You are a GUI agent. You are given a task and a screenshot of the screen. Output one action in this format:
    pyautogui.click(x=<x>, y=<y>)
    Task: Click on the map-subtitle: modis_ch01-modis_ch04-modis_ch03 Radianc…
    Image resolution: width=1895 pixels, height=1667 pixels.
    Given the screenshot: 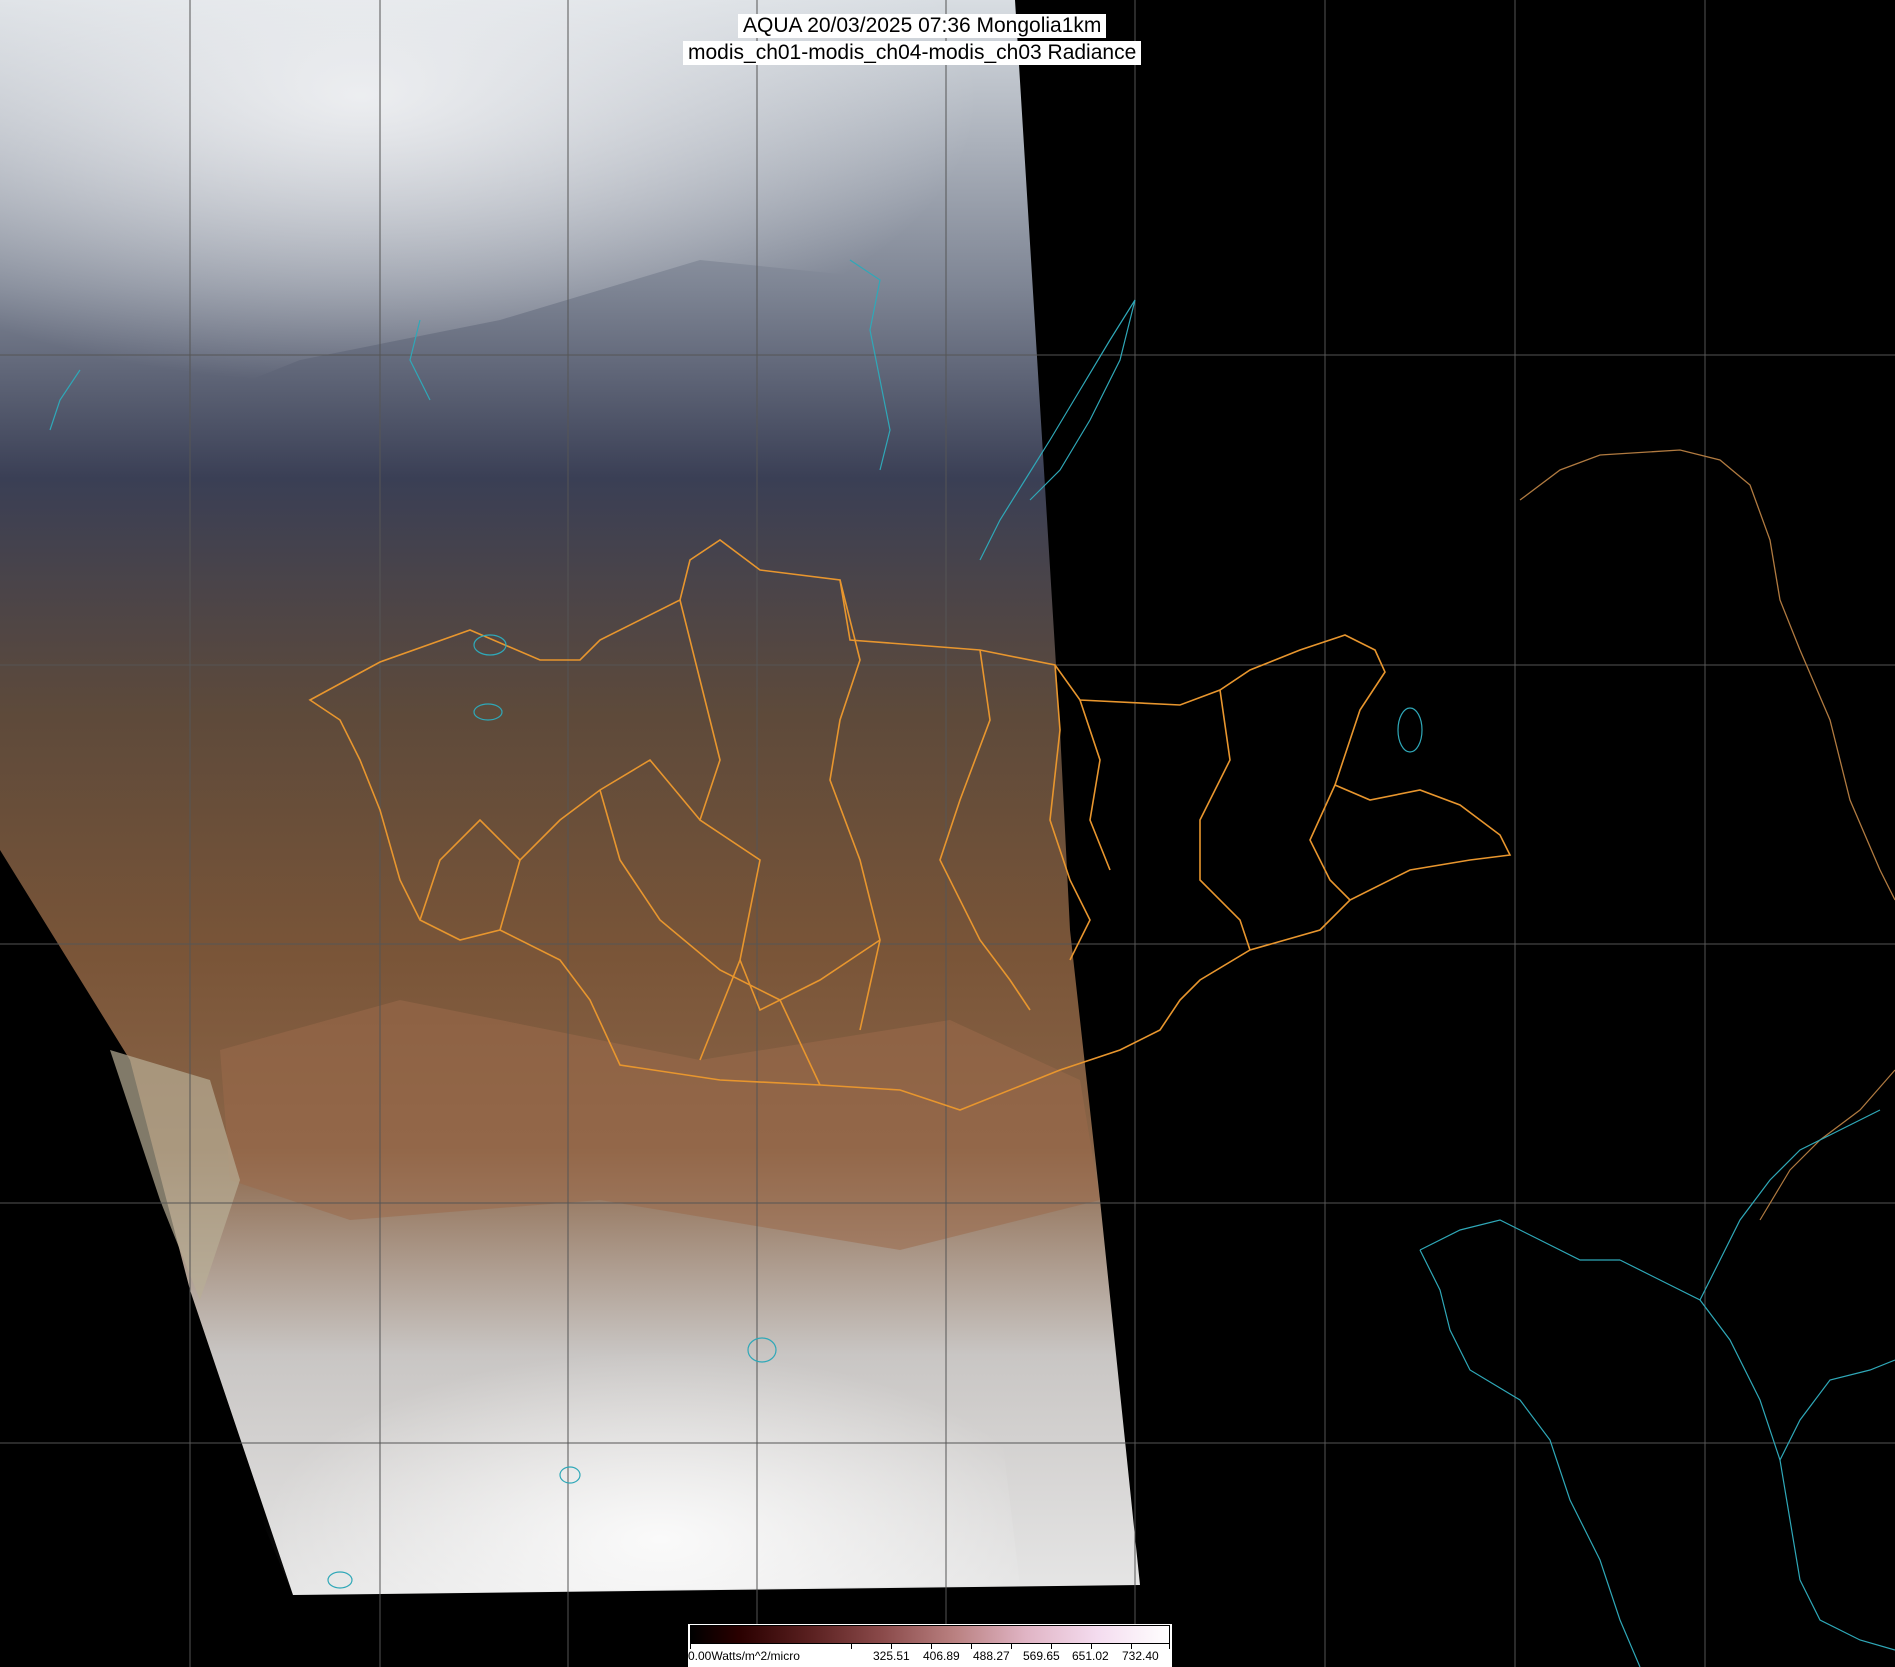 What is the action you would take?
    pyautogui.click(x=912, y=53)
    